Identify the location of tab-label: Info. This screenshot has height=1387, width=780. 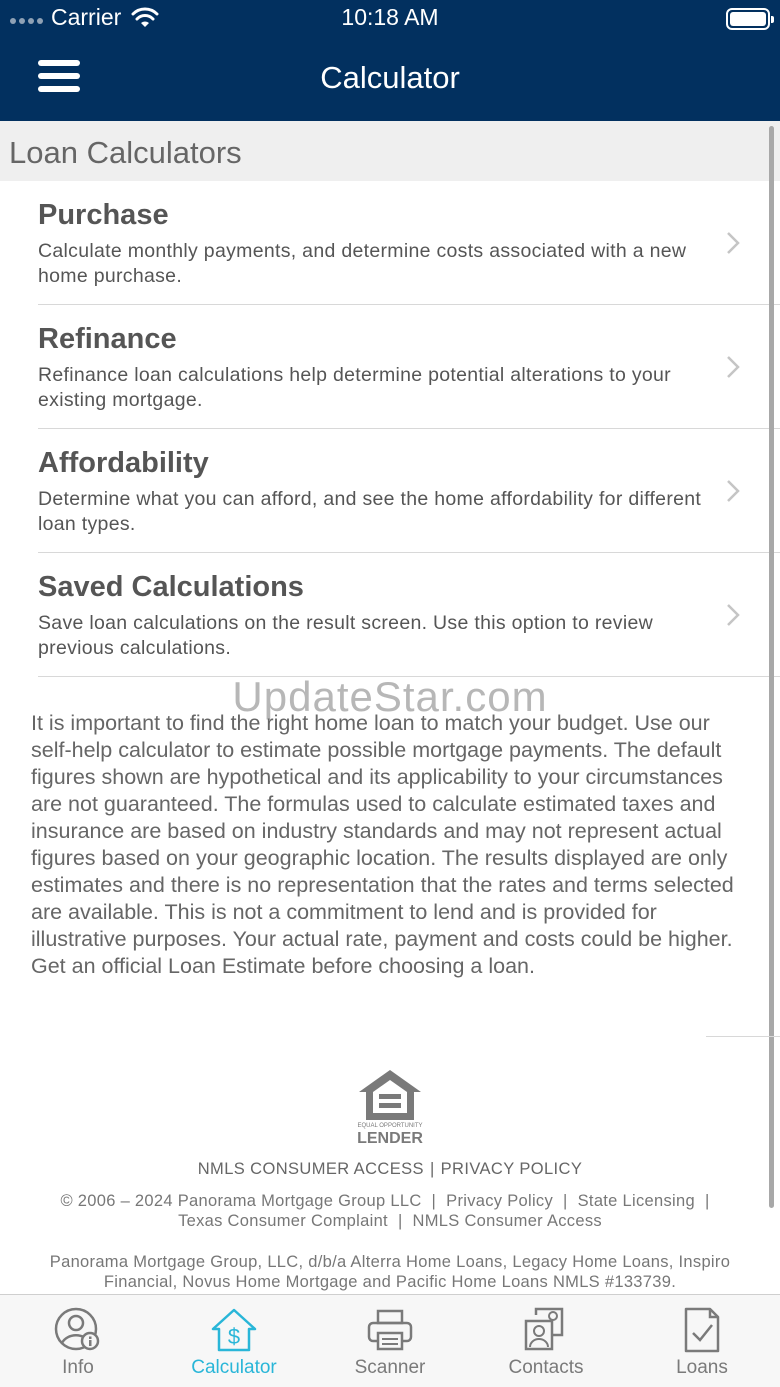
(78, 1367).